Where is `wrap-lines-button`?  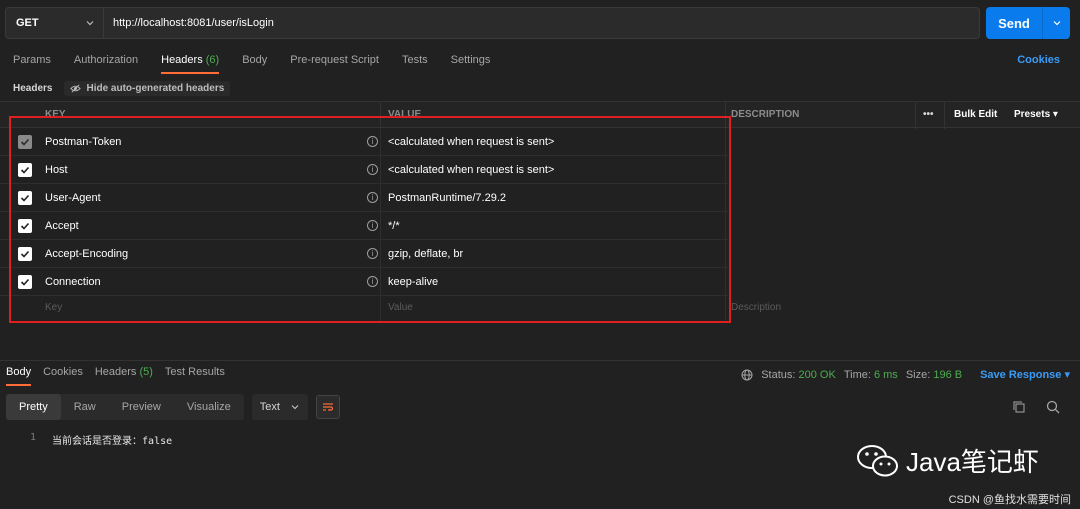 wrap-lines-button is located at coordinates (327, 407).